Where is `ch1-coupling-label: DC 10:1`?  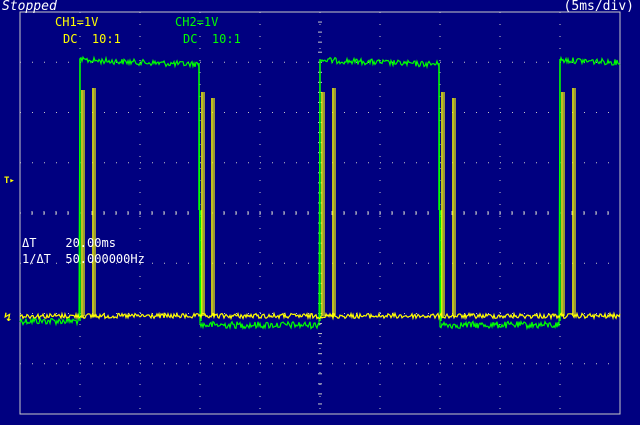 ch1-coupling-label: DC 10:1 is located at coordinates (92, 39).